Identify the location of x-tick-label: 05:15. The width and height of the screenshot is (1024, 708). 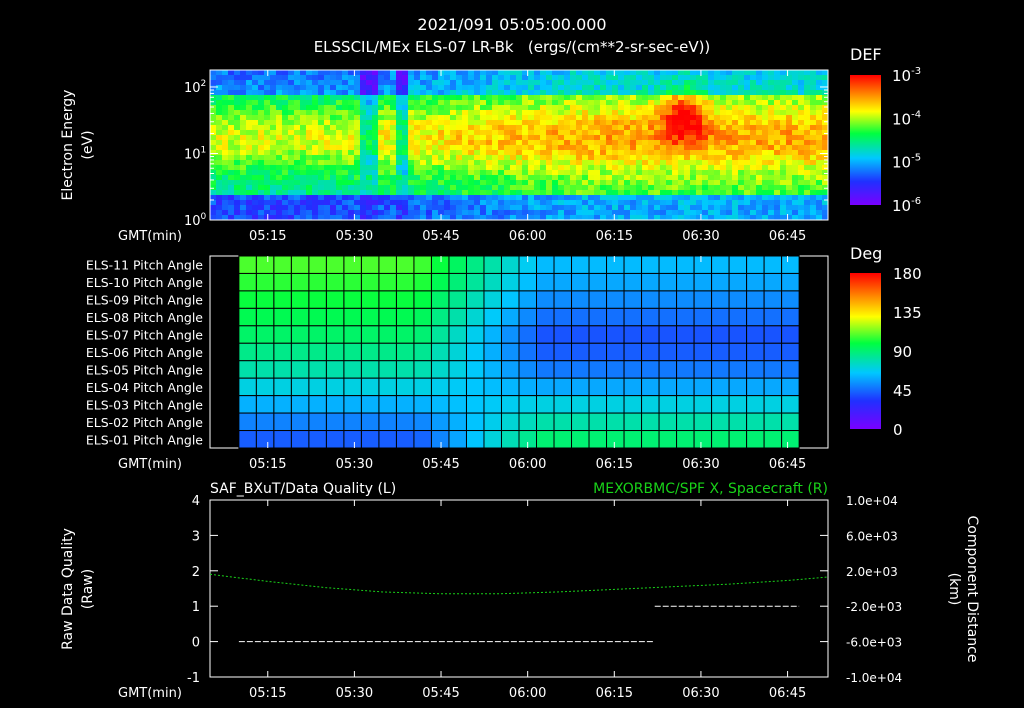
(267, 693).